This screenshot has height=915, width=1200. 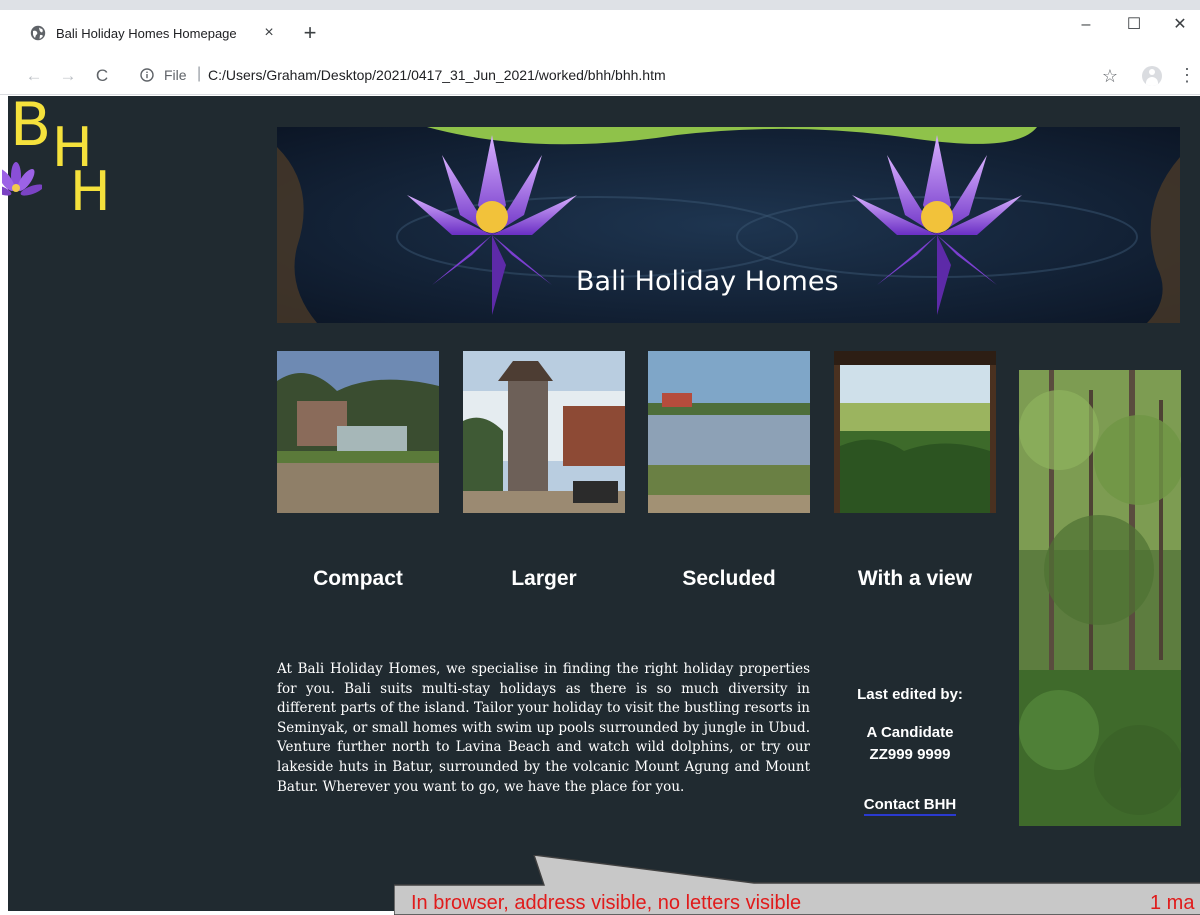 What do you see at coordinates (22, 179) in the screenshot?
I see `lotus-logo-icon` at bounding box center [22, 179].